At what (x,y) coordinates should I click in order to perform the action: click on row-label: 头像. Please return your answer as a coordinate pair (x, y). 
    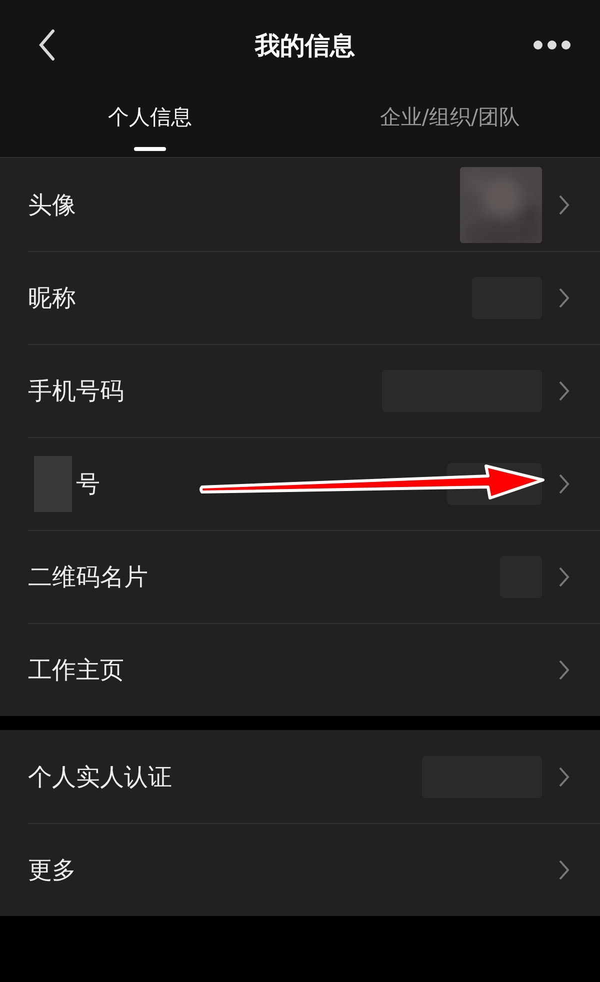
    Looking at the image, I should click on (52, 205).